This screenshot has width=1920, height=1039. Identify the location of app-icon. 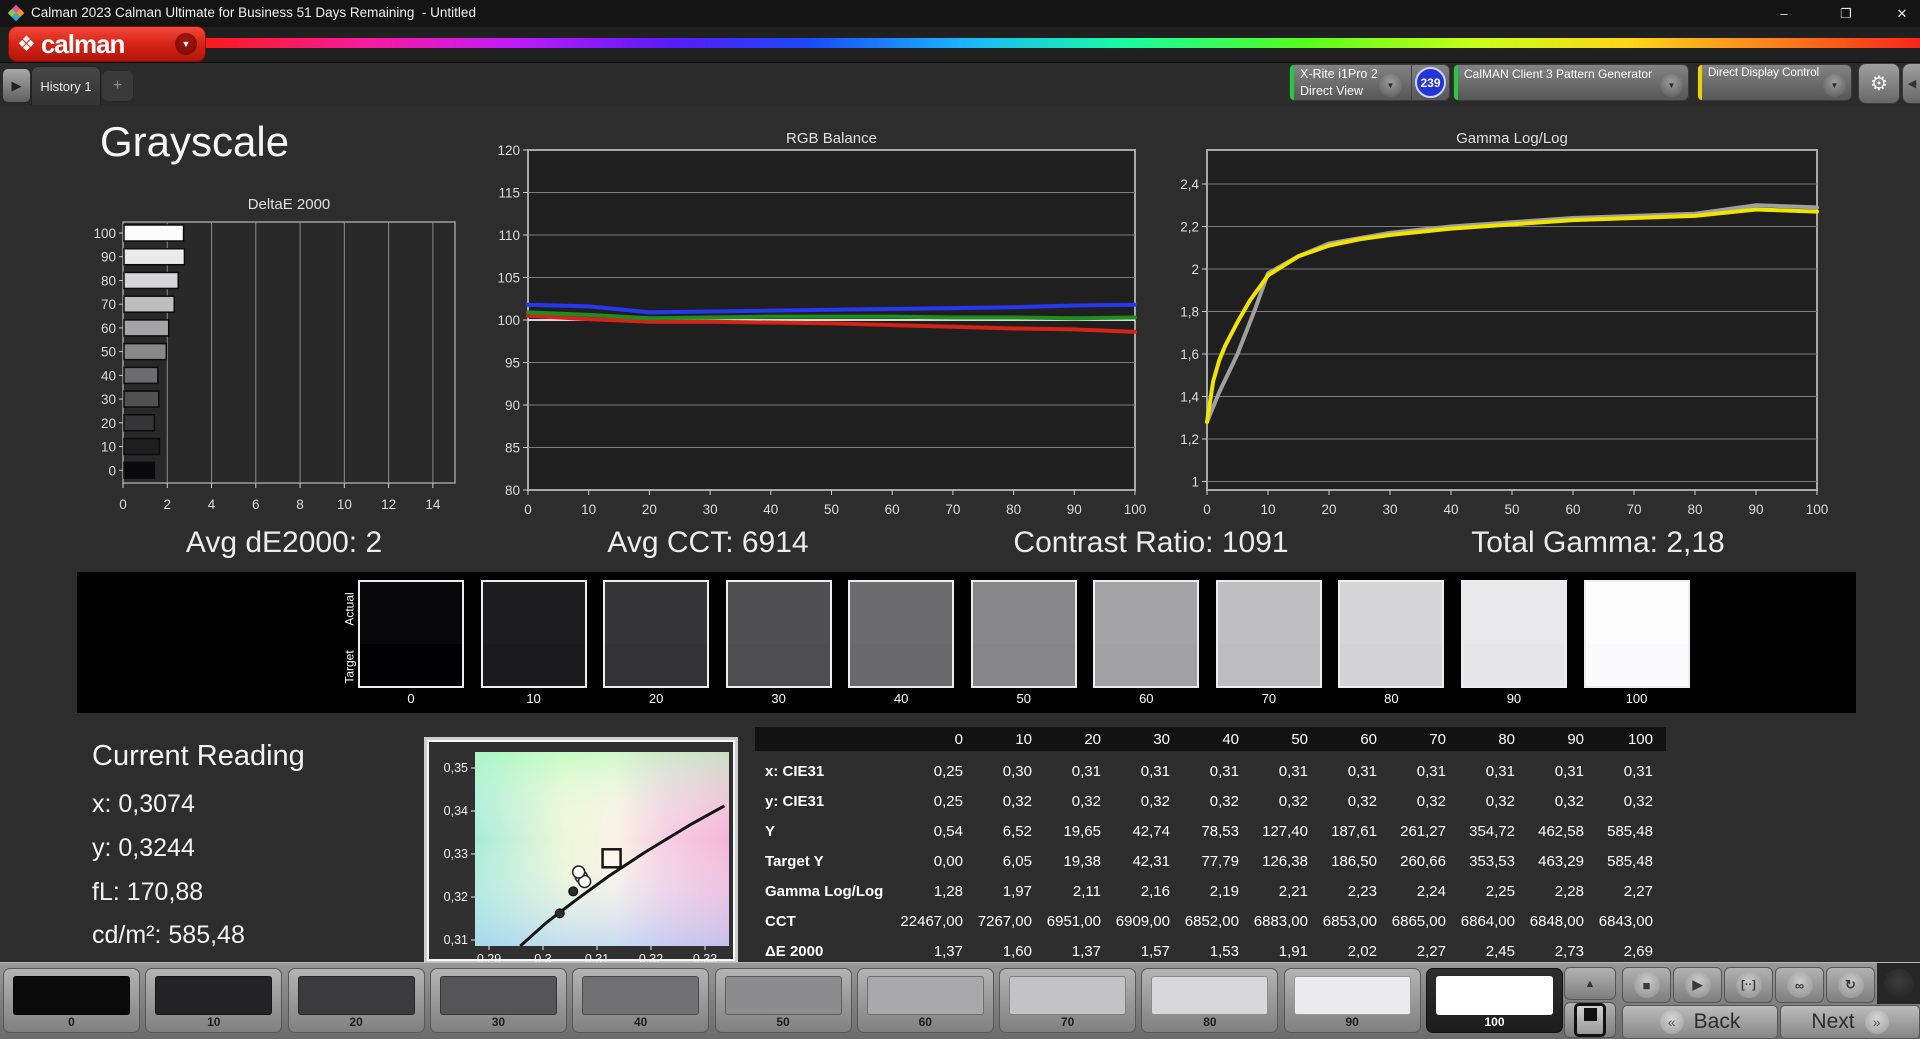
(16, 13).